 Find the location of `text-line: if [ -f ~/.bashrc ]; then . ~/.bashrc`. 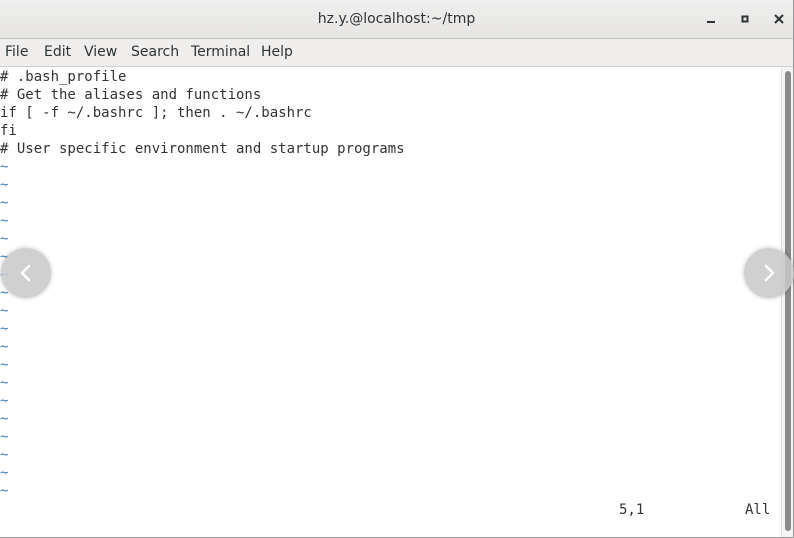

text-line: if [ -f ~/.bashrc ]; then . ~/.bashrc is located at coordinates (156, 113).